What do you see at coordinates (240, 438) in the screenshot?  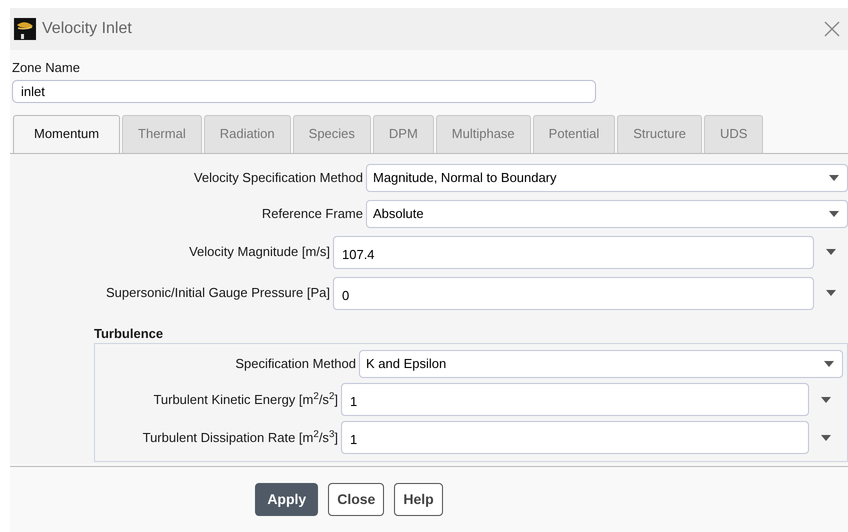 I see `field-label: Turbulent Dissipation Rate [m$^{2}$/s$^{3}$]` at bounding box center [240, 438].